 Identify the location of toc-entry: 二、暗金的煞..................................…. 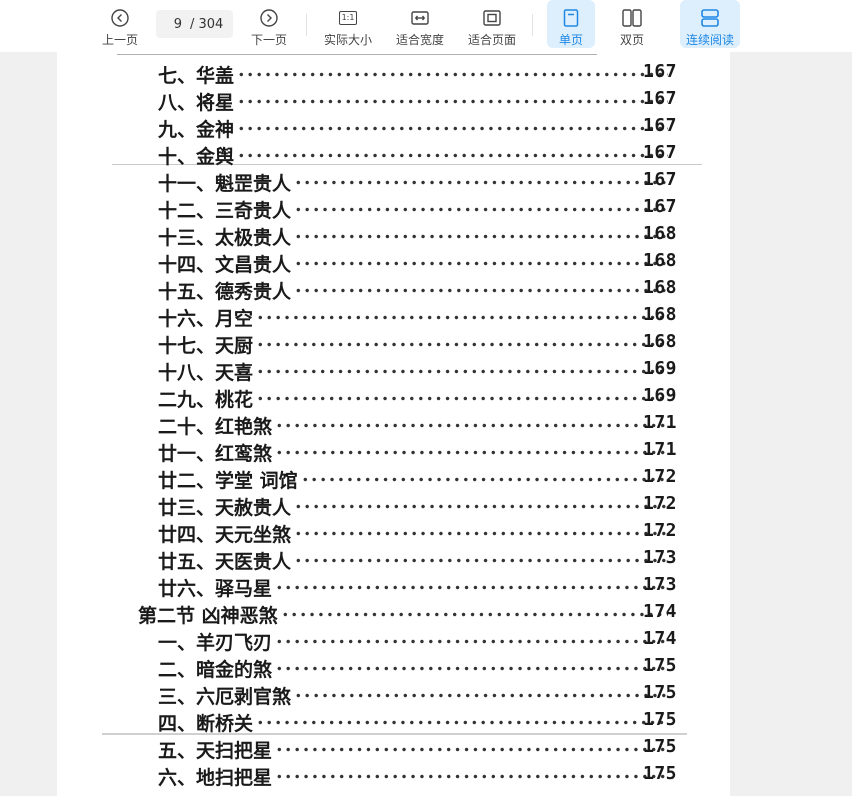
(393, 667).